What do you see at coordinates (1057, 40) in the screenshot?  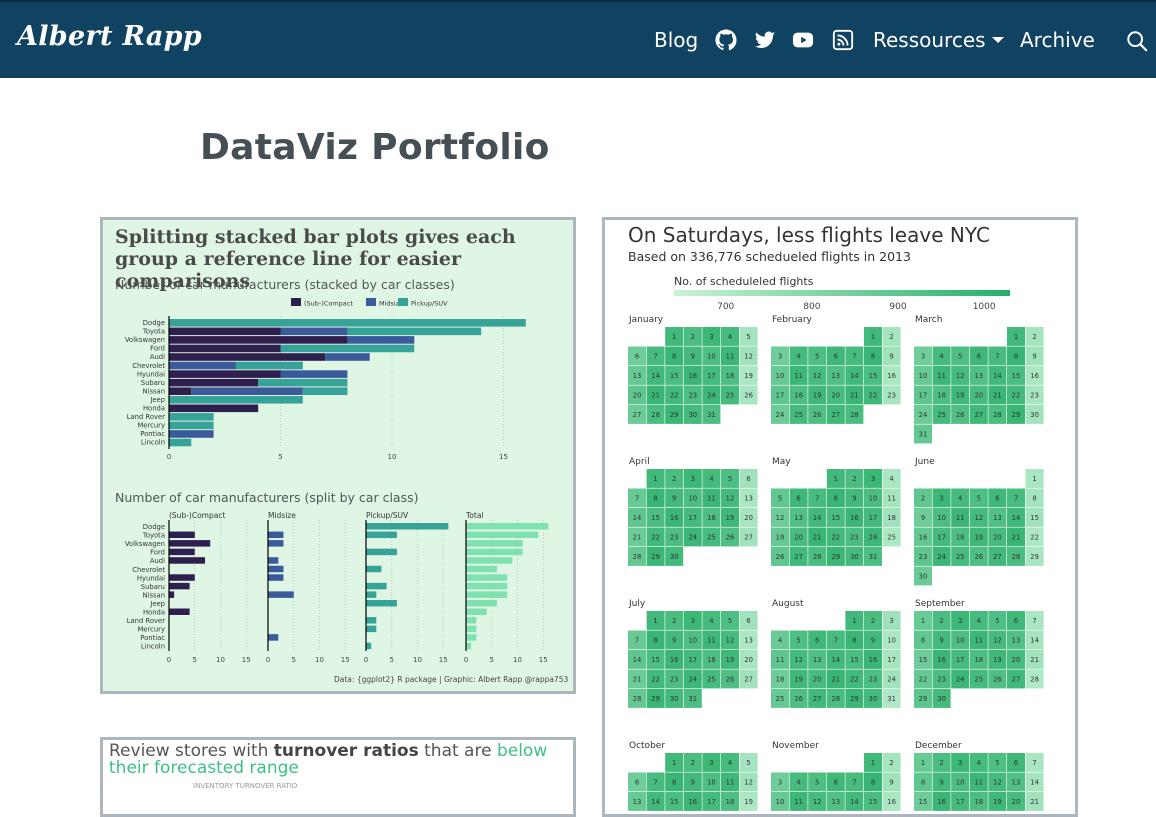 I see `nav-archive-link: Archive` at bounding box center [1057, 40].